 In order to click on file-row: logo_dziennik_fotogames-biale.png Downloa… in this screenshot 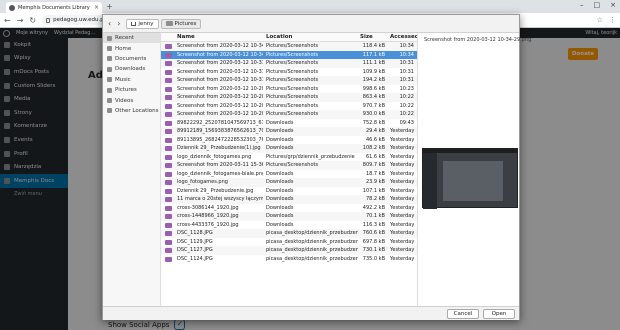, I will do `click(289, 174)`.